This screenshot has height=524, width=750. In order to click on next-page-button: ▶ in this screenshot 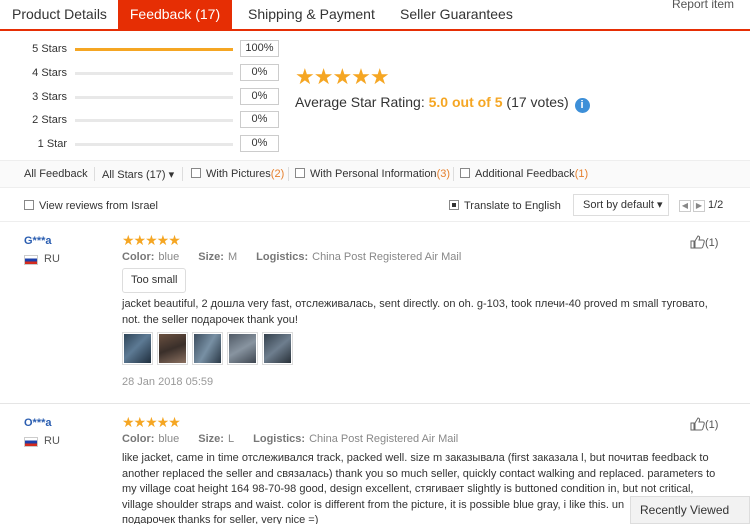, I will do `click(699, 206)`.